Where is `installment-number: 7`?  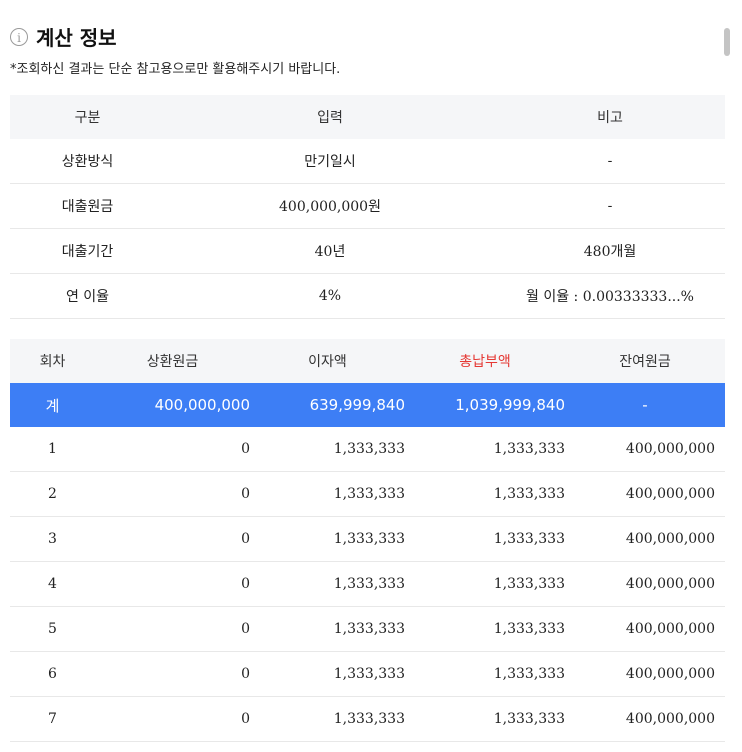
installment-number: 7 is located at coordinates (52, 719).